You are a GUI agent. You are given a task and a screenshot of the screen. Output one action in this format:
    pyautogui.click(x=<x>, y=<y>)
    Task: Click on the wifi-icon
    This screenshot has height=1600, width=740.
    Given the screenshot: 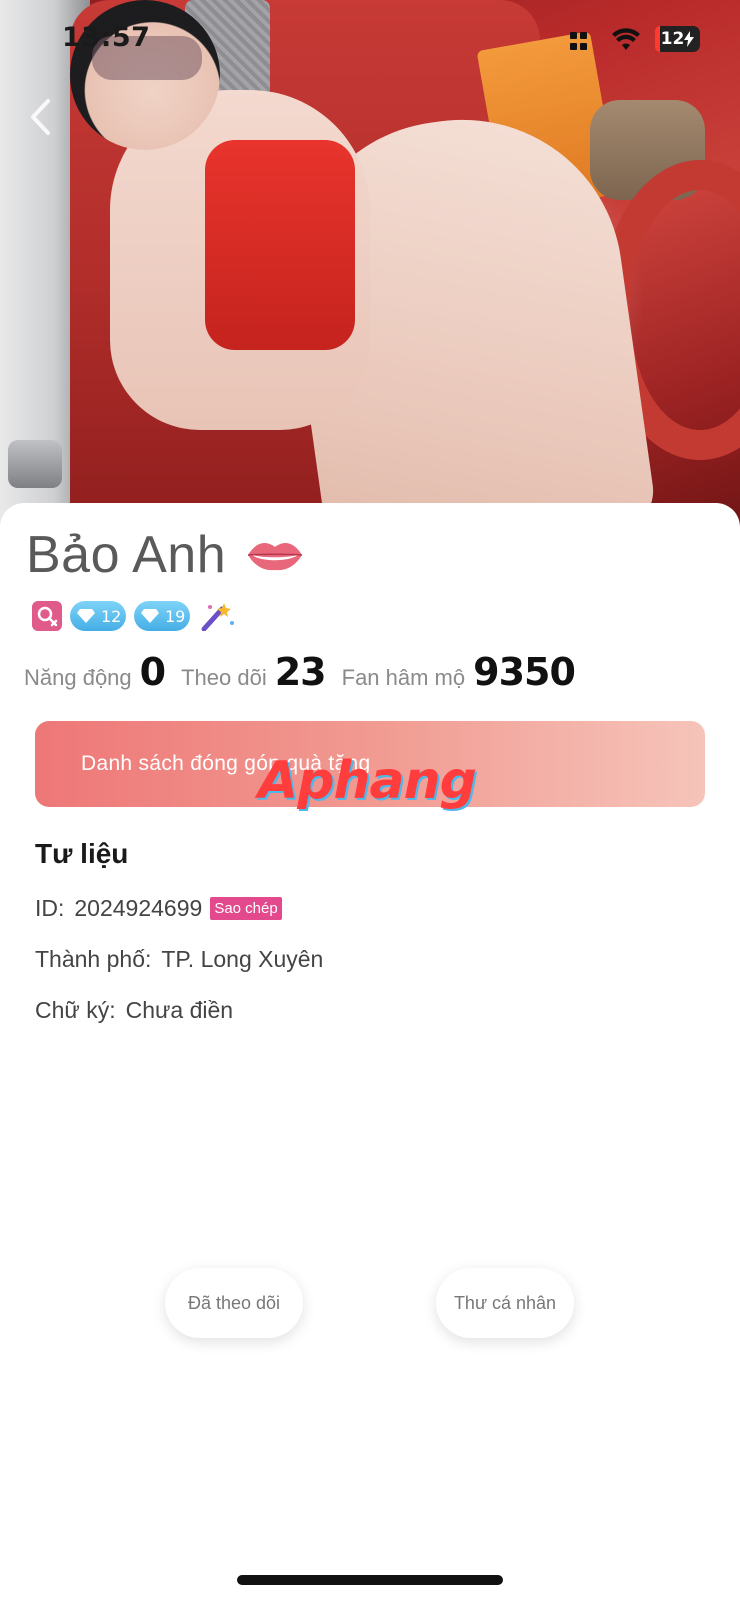 What is the action you would take?
    pyautogui.click(x=626, y=40)
    